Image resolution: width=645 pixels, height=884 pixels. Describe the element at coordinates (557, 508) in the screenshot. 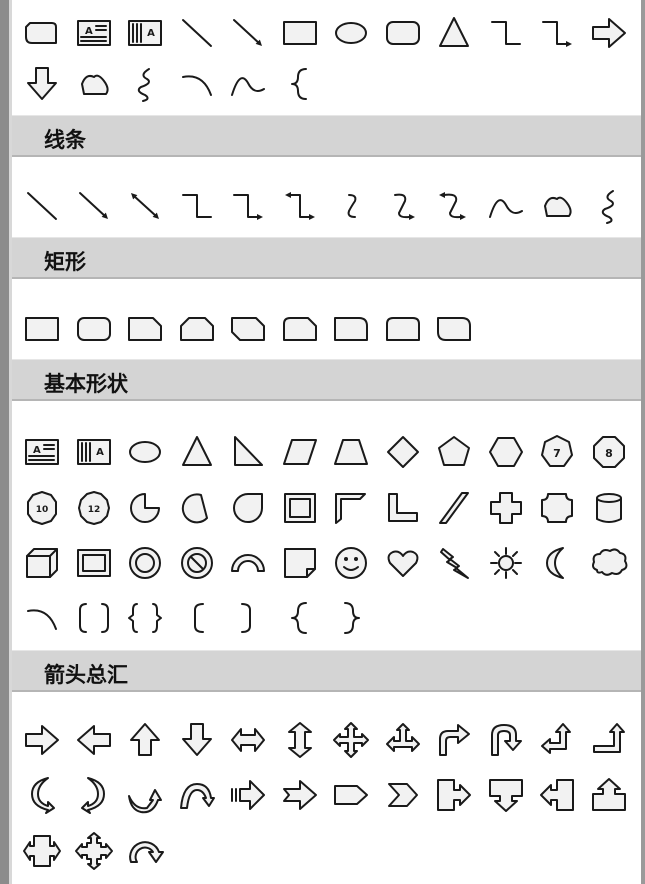

I see `plaque-icon` at that location.